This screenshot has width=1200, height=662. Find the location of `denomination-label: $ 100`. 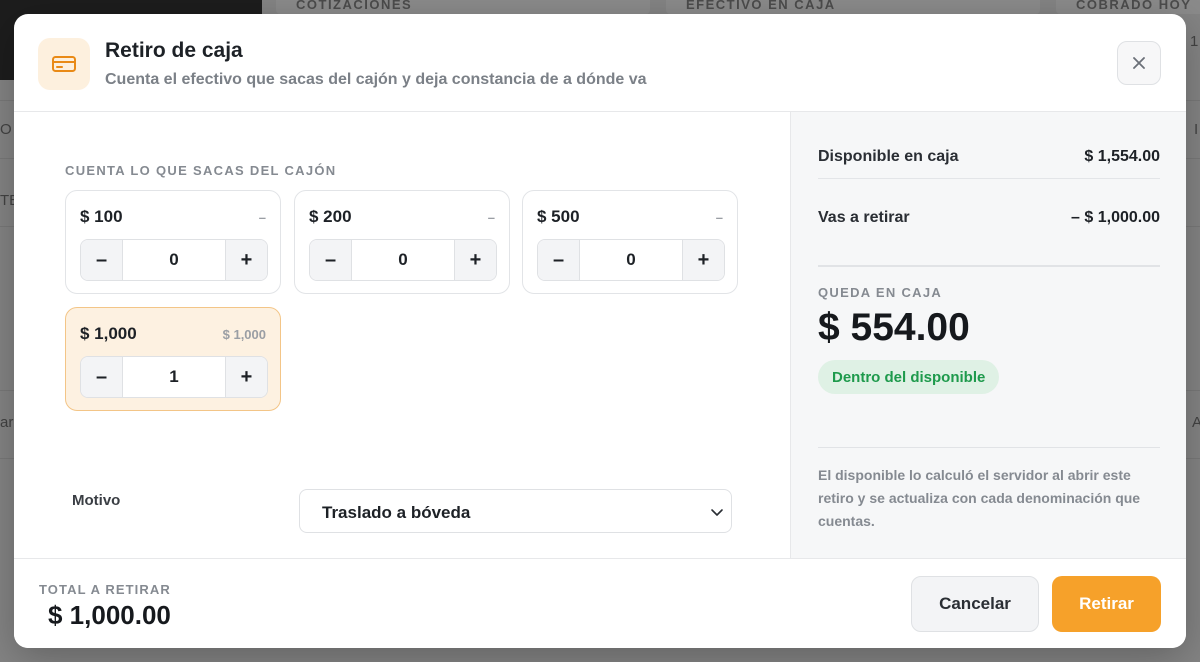

denomination-label: $ 100 is located at coordinates (101, 216).